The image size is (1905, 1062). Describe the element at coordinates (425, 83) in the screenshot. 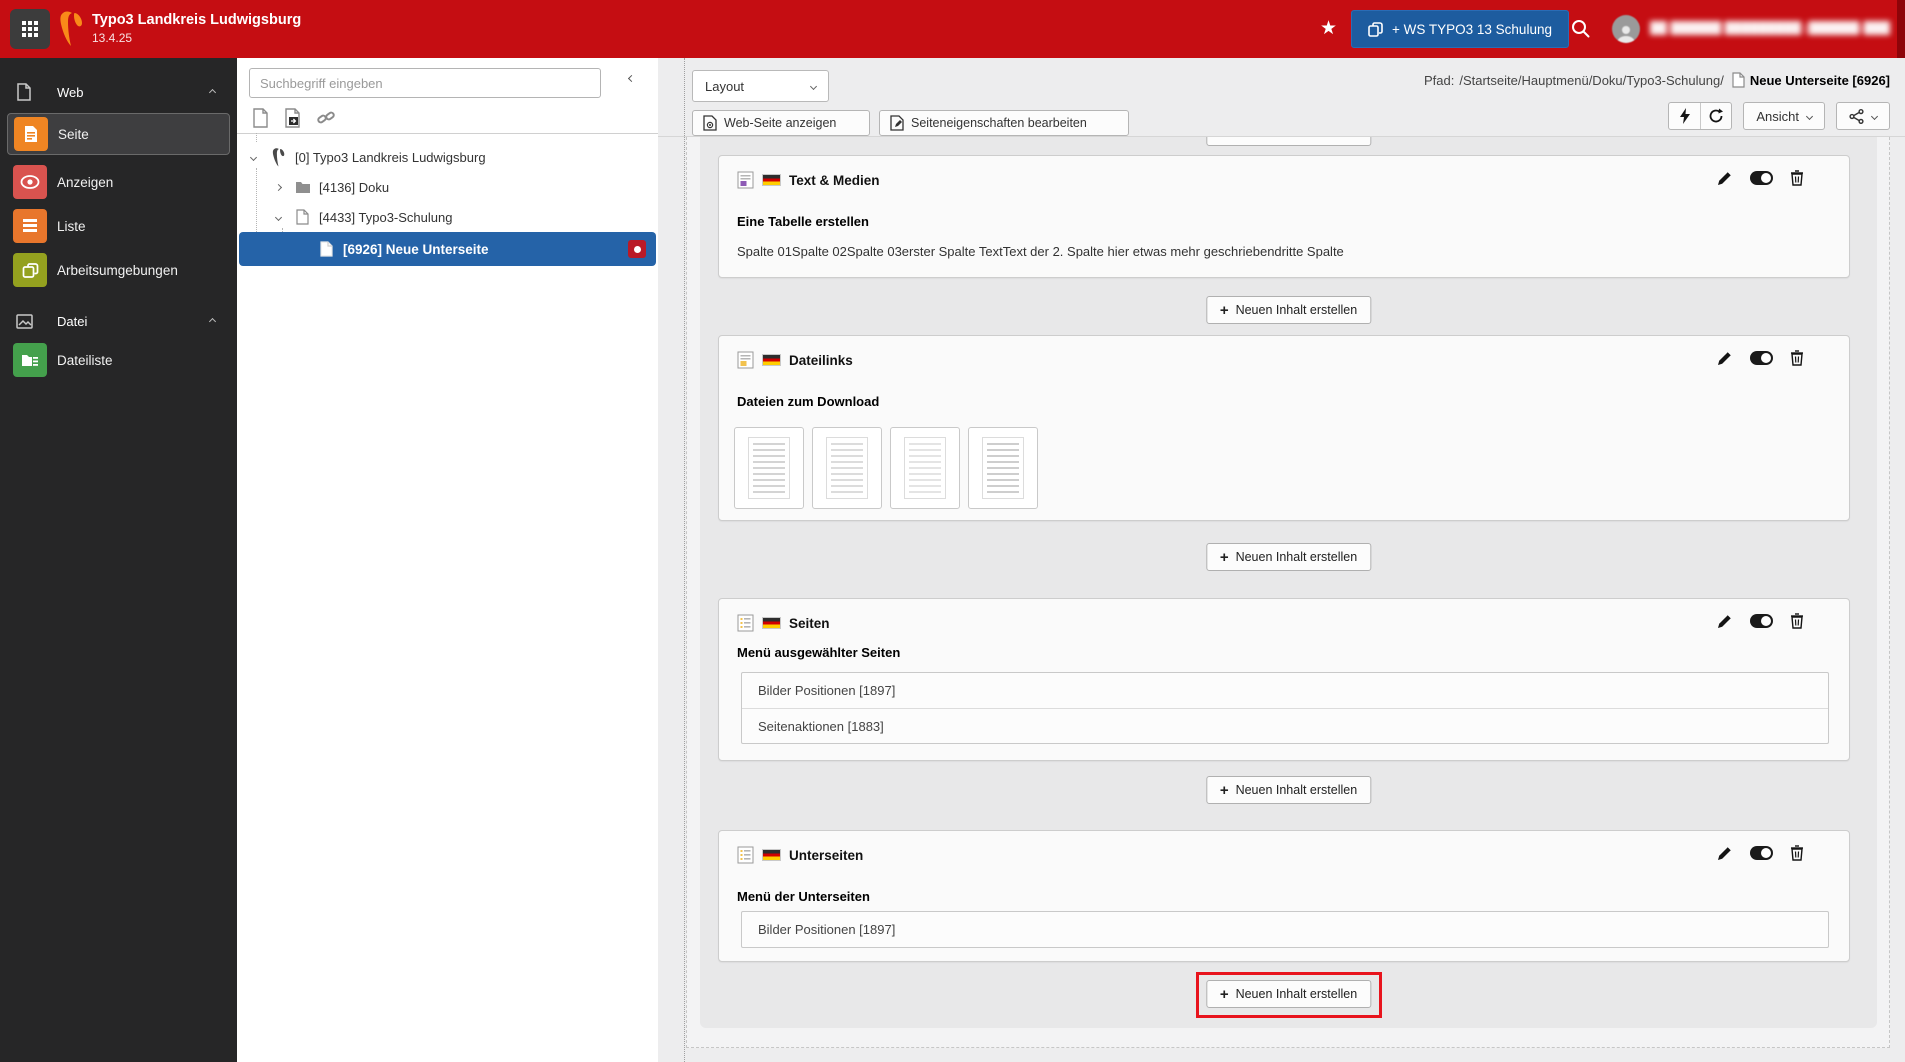

I see `pagetree-search-input` at that location.